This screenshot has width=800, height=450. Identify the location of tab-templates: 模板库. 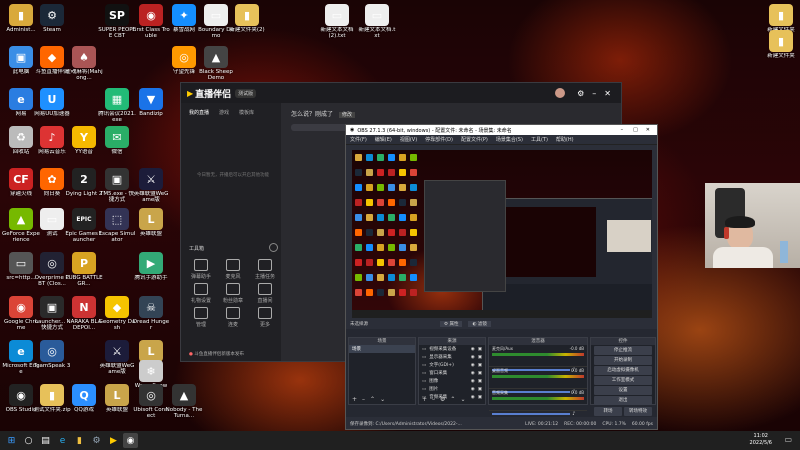
(246, 112).